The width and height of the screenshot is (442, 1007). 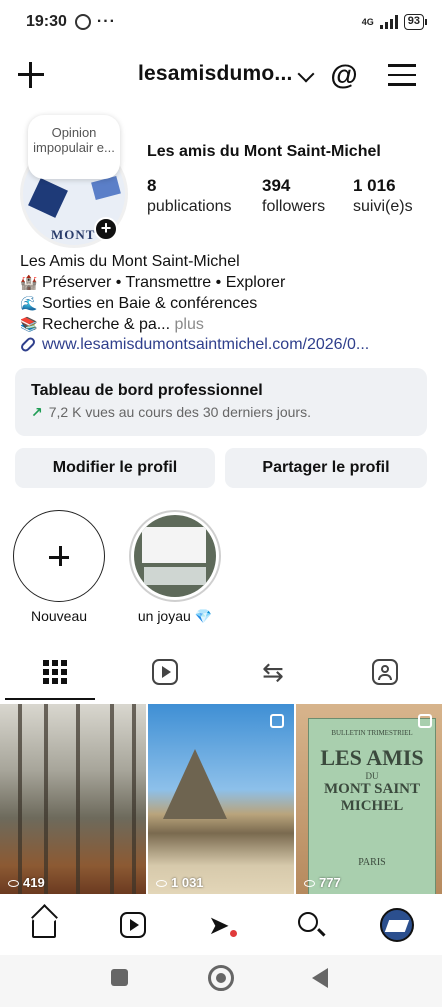 I want to click on tab-reels, so click(x=165, y=675).